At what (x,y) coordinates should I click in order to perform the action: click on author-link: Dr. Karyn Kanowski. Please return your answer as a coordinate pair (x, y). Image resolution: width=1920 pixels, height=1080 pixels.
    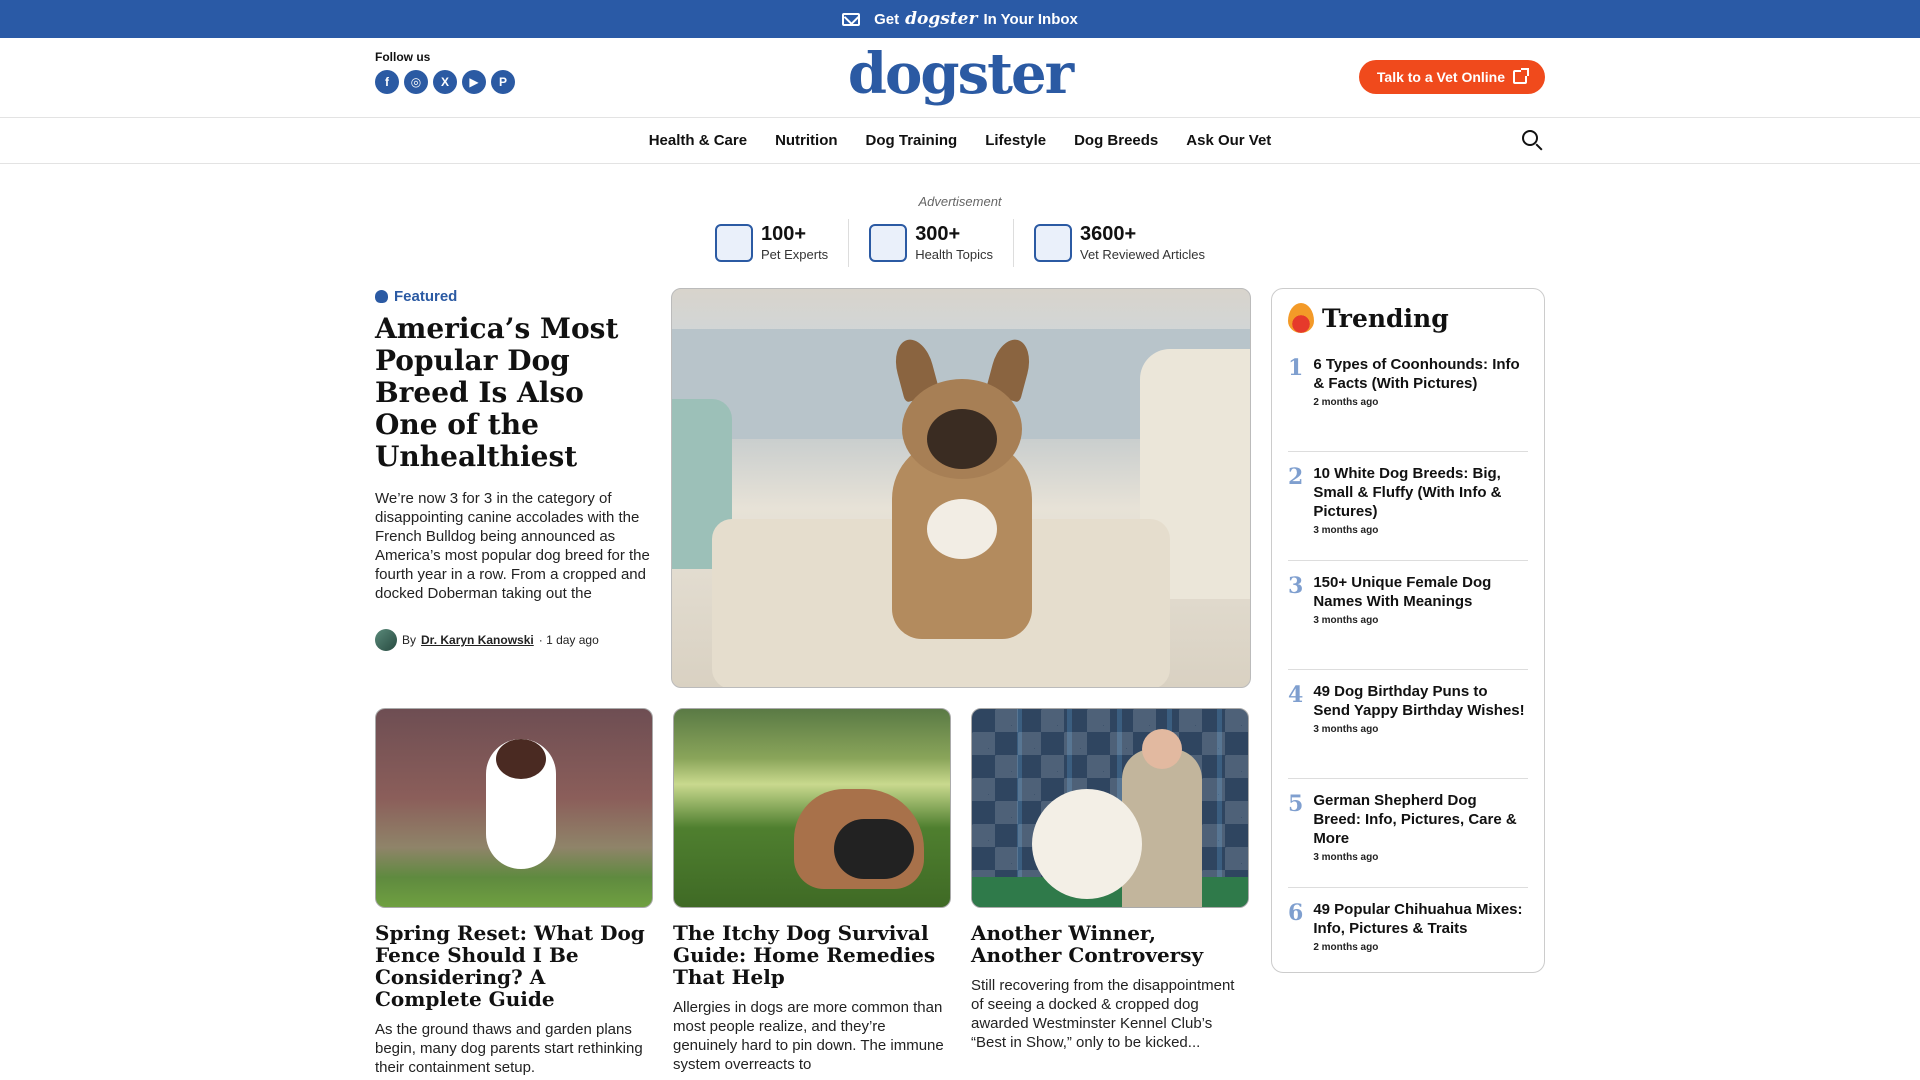
    Looking at the image, I should click on (477, 640).